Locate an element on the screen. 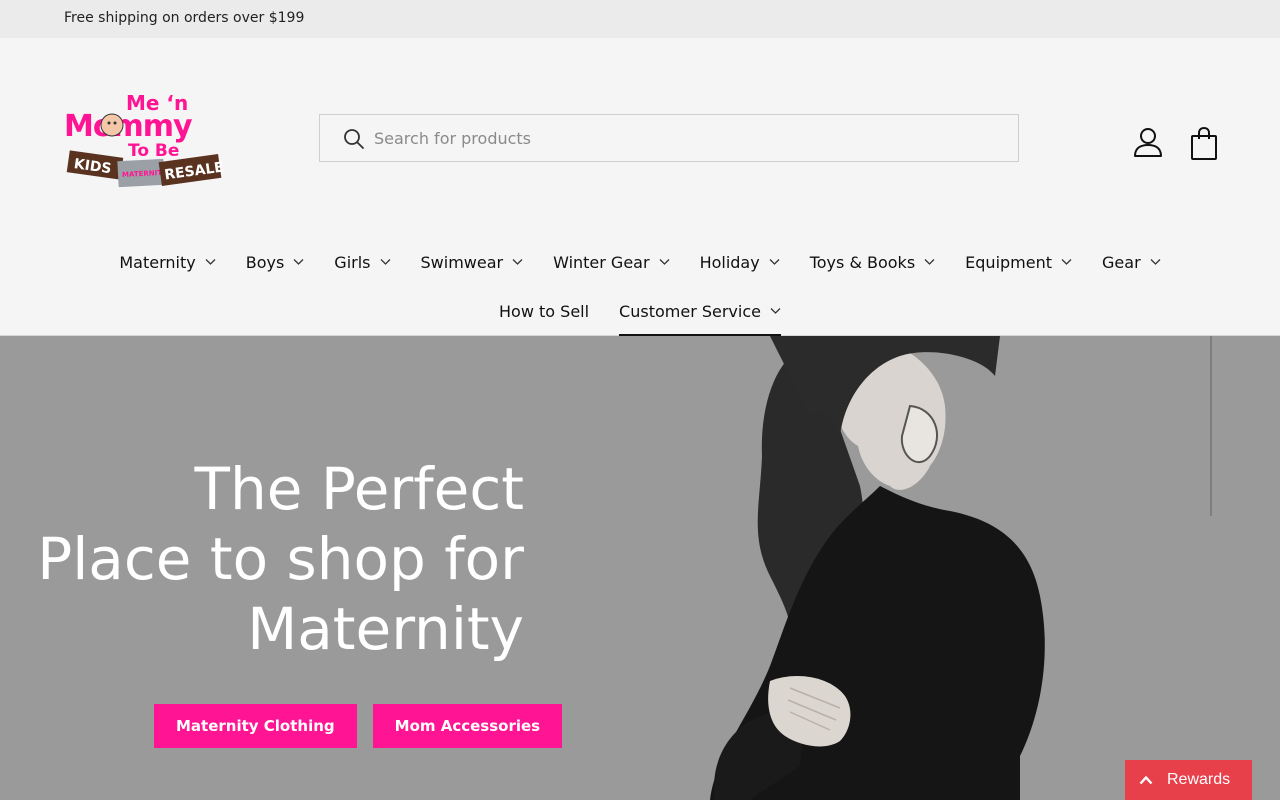 The image size is (1280, 800). nav-item-label: Girls is located at coordinates (352, 262).